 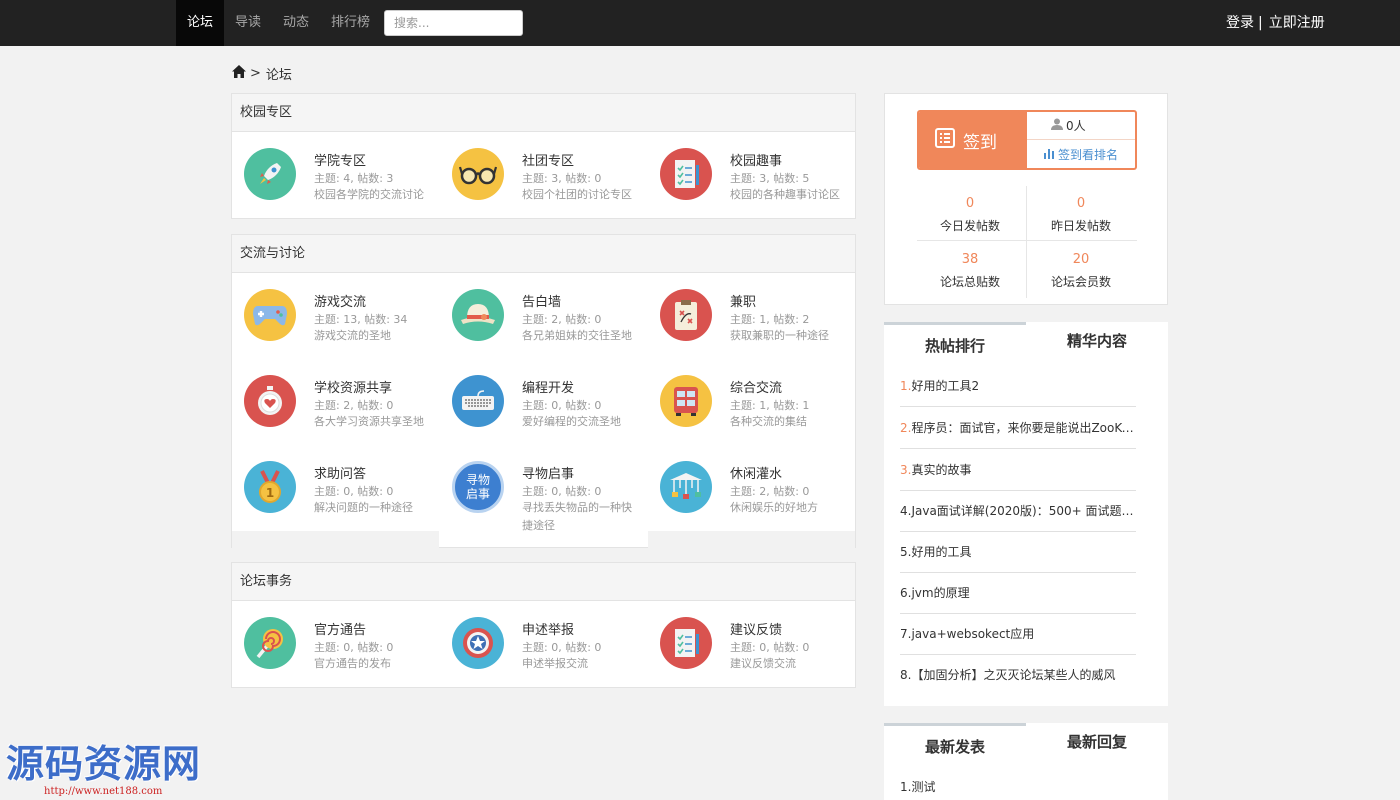 I want to click on forum-name: 游戏交流, so click(x=340, y=300).